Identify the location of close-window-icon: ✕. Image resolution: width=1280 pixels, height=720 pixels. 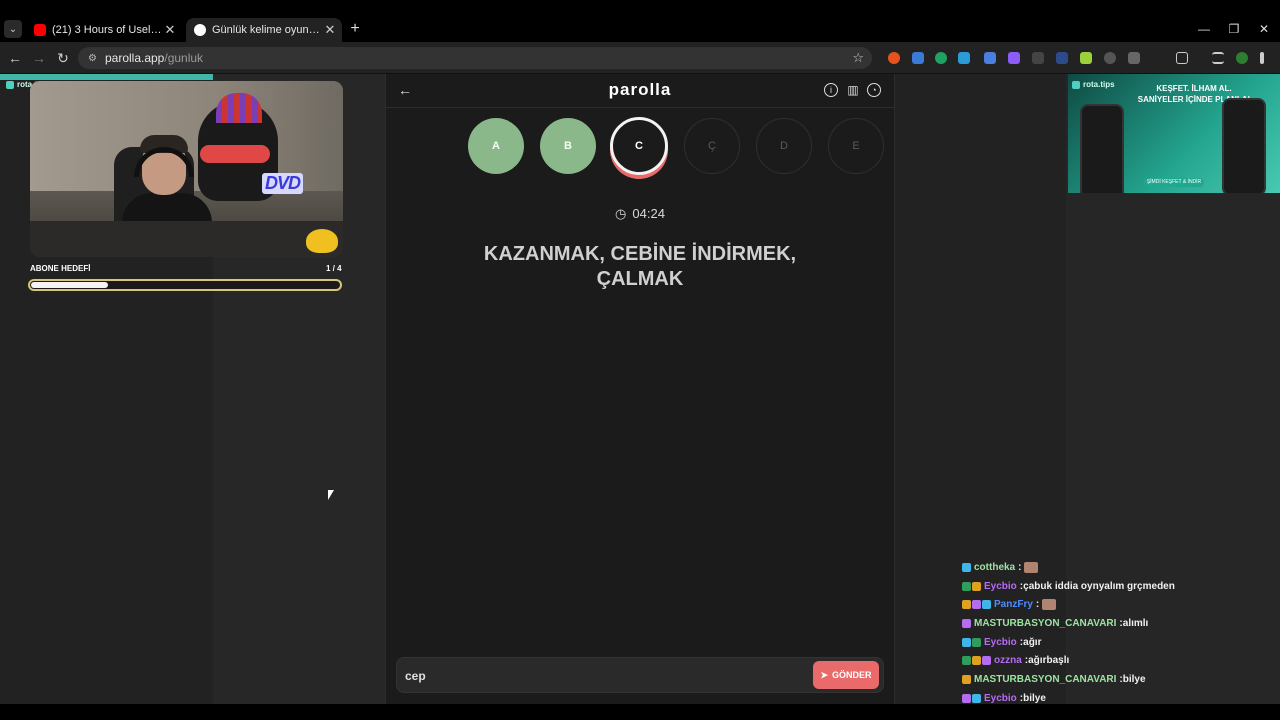
(1264, 29).